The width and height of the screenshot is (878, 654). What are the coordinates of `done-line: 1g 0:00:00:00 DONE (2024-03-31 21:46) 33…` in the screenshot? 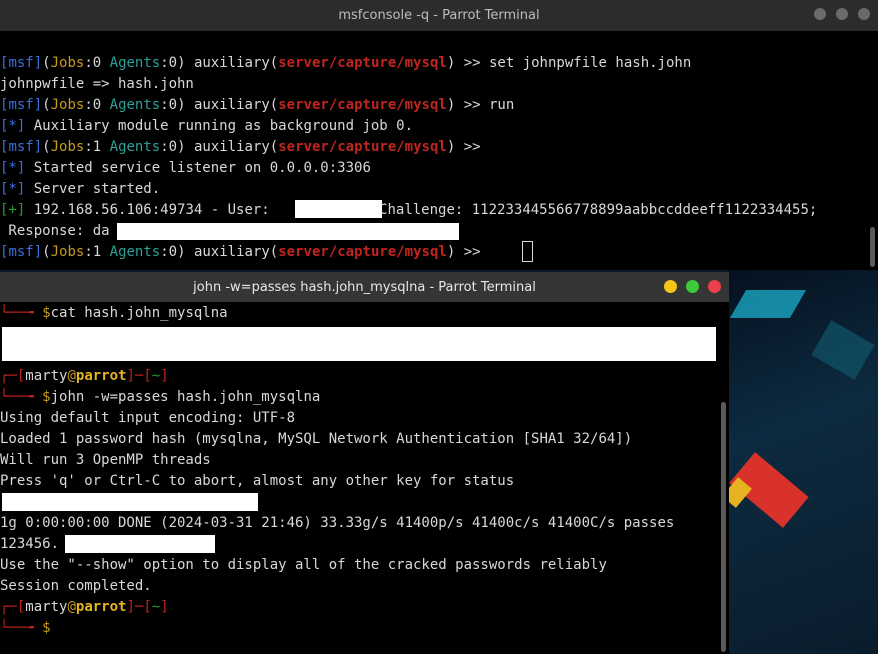 It's located at (337, 523).